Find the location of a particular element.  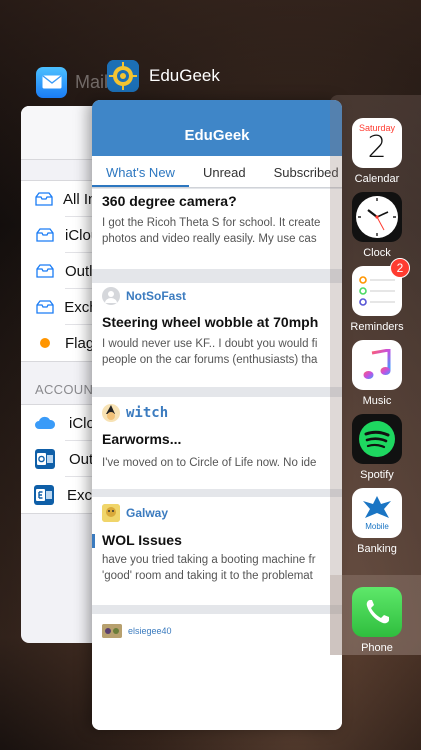

notification-badge: 2 is located at coordinates (400, 268).